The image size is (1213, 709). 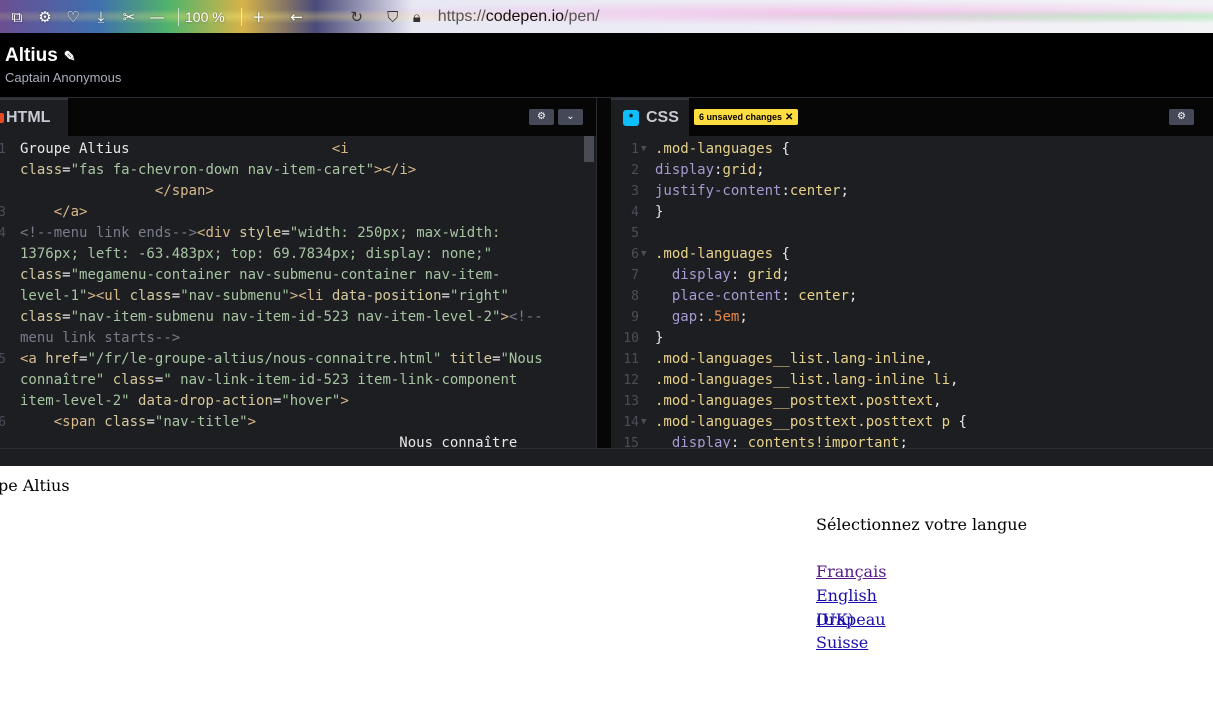 What do you see at coordinates (297, 17) in the screenshot?
I see `back-icon: ←` at bounding box center [297, 17].